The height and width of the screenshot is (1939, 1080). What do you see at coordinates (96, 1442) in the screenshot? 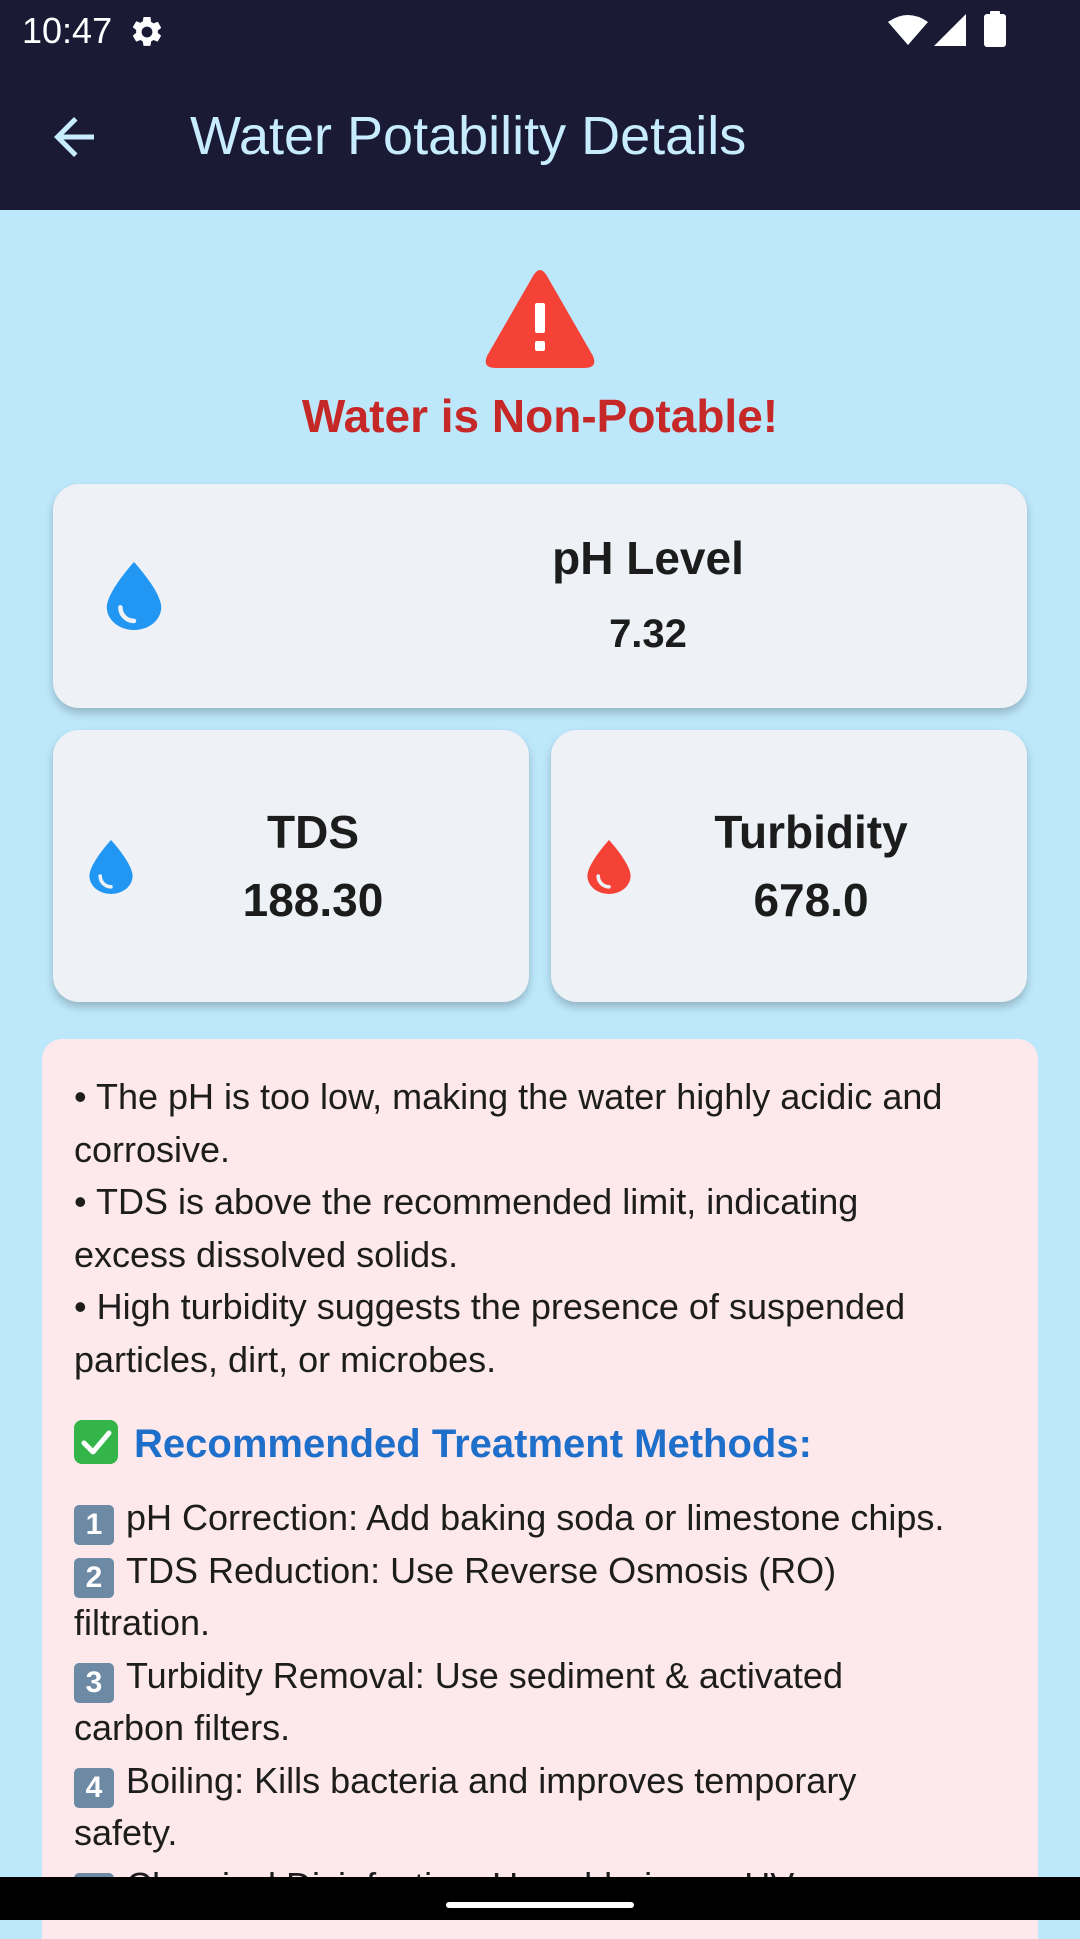
I see `check-mark-icon` at bounding box center [96, 1442].